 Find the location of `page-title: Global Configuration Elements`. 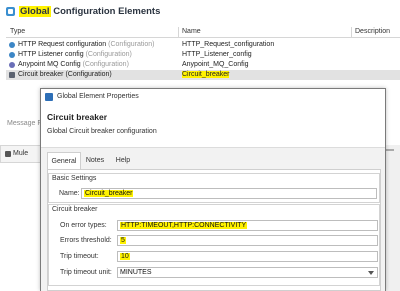

page-title: Global Configuration Elements is located at coordinates (90, 11).